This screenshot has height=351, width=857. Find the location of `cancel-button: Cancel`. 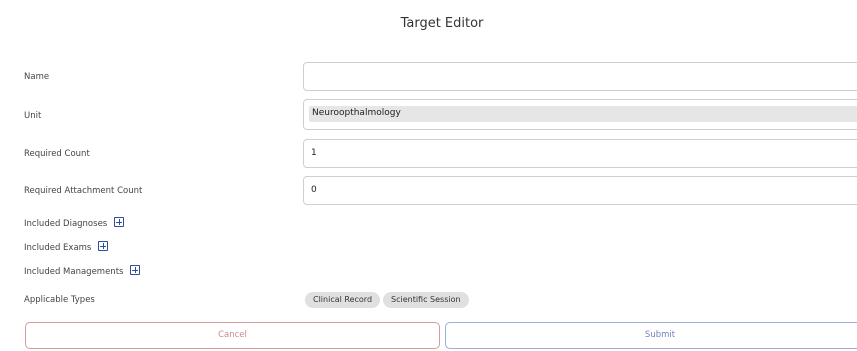

cancel-button: Cancel is located at coordinates (232, 335).